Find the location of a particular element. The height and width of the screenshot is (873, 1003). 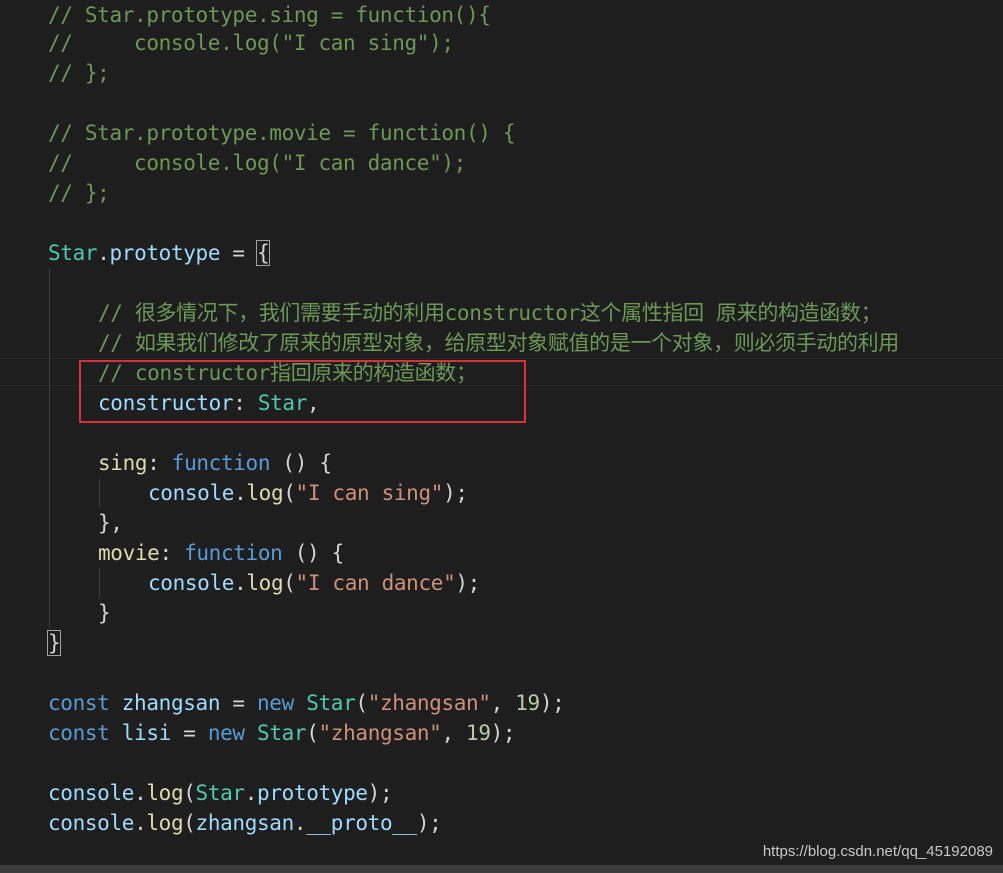

code-line: // console.log("I can dance"); is located at coordinates (257, 163).